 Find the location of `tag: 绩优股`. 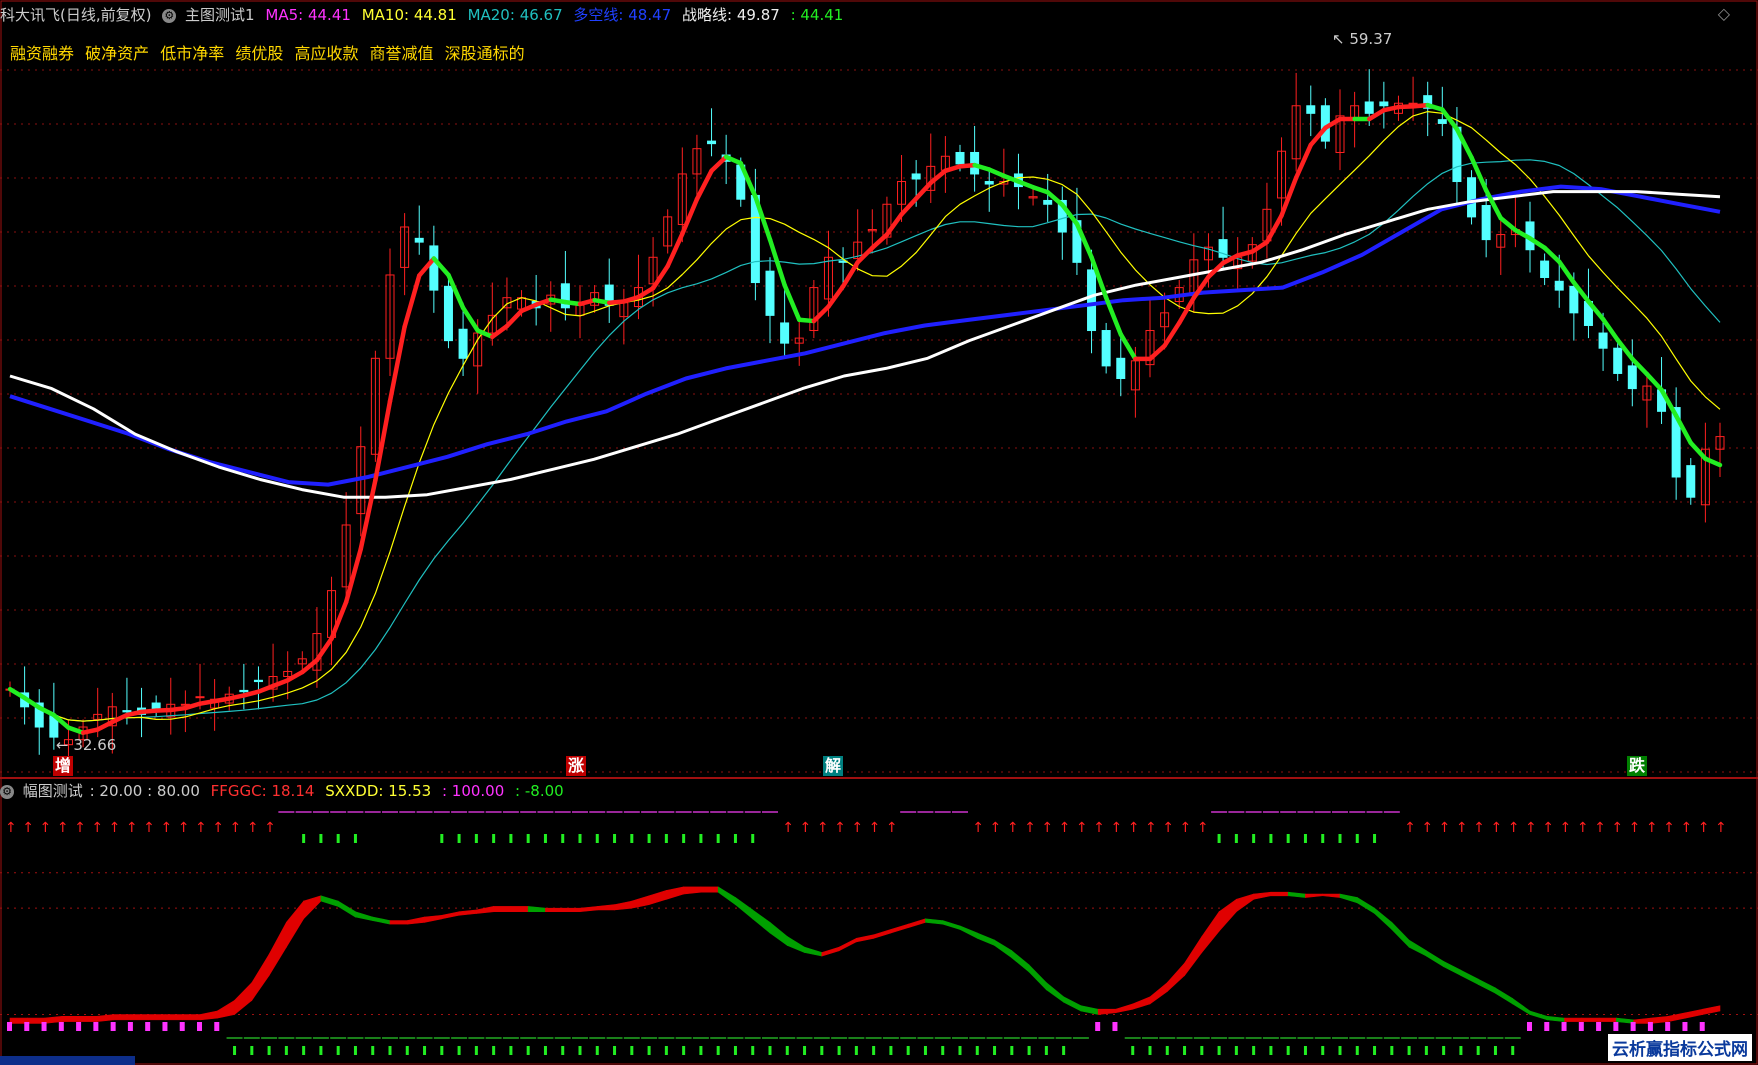

tag: 绩优股 is located at coordinates (259, 53).